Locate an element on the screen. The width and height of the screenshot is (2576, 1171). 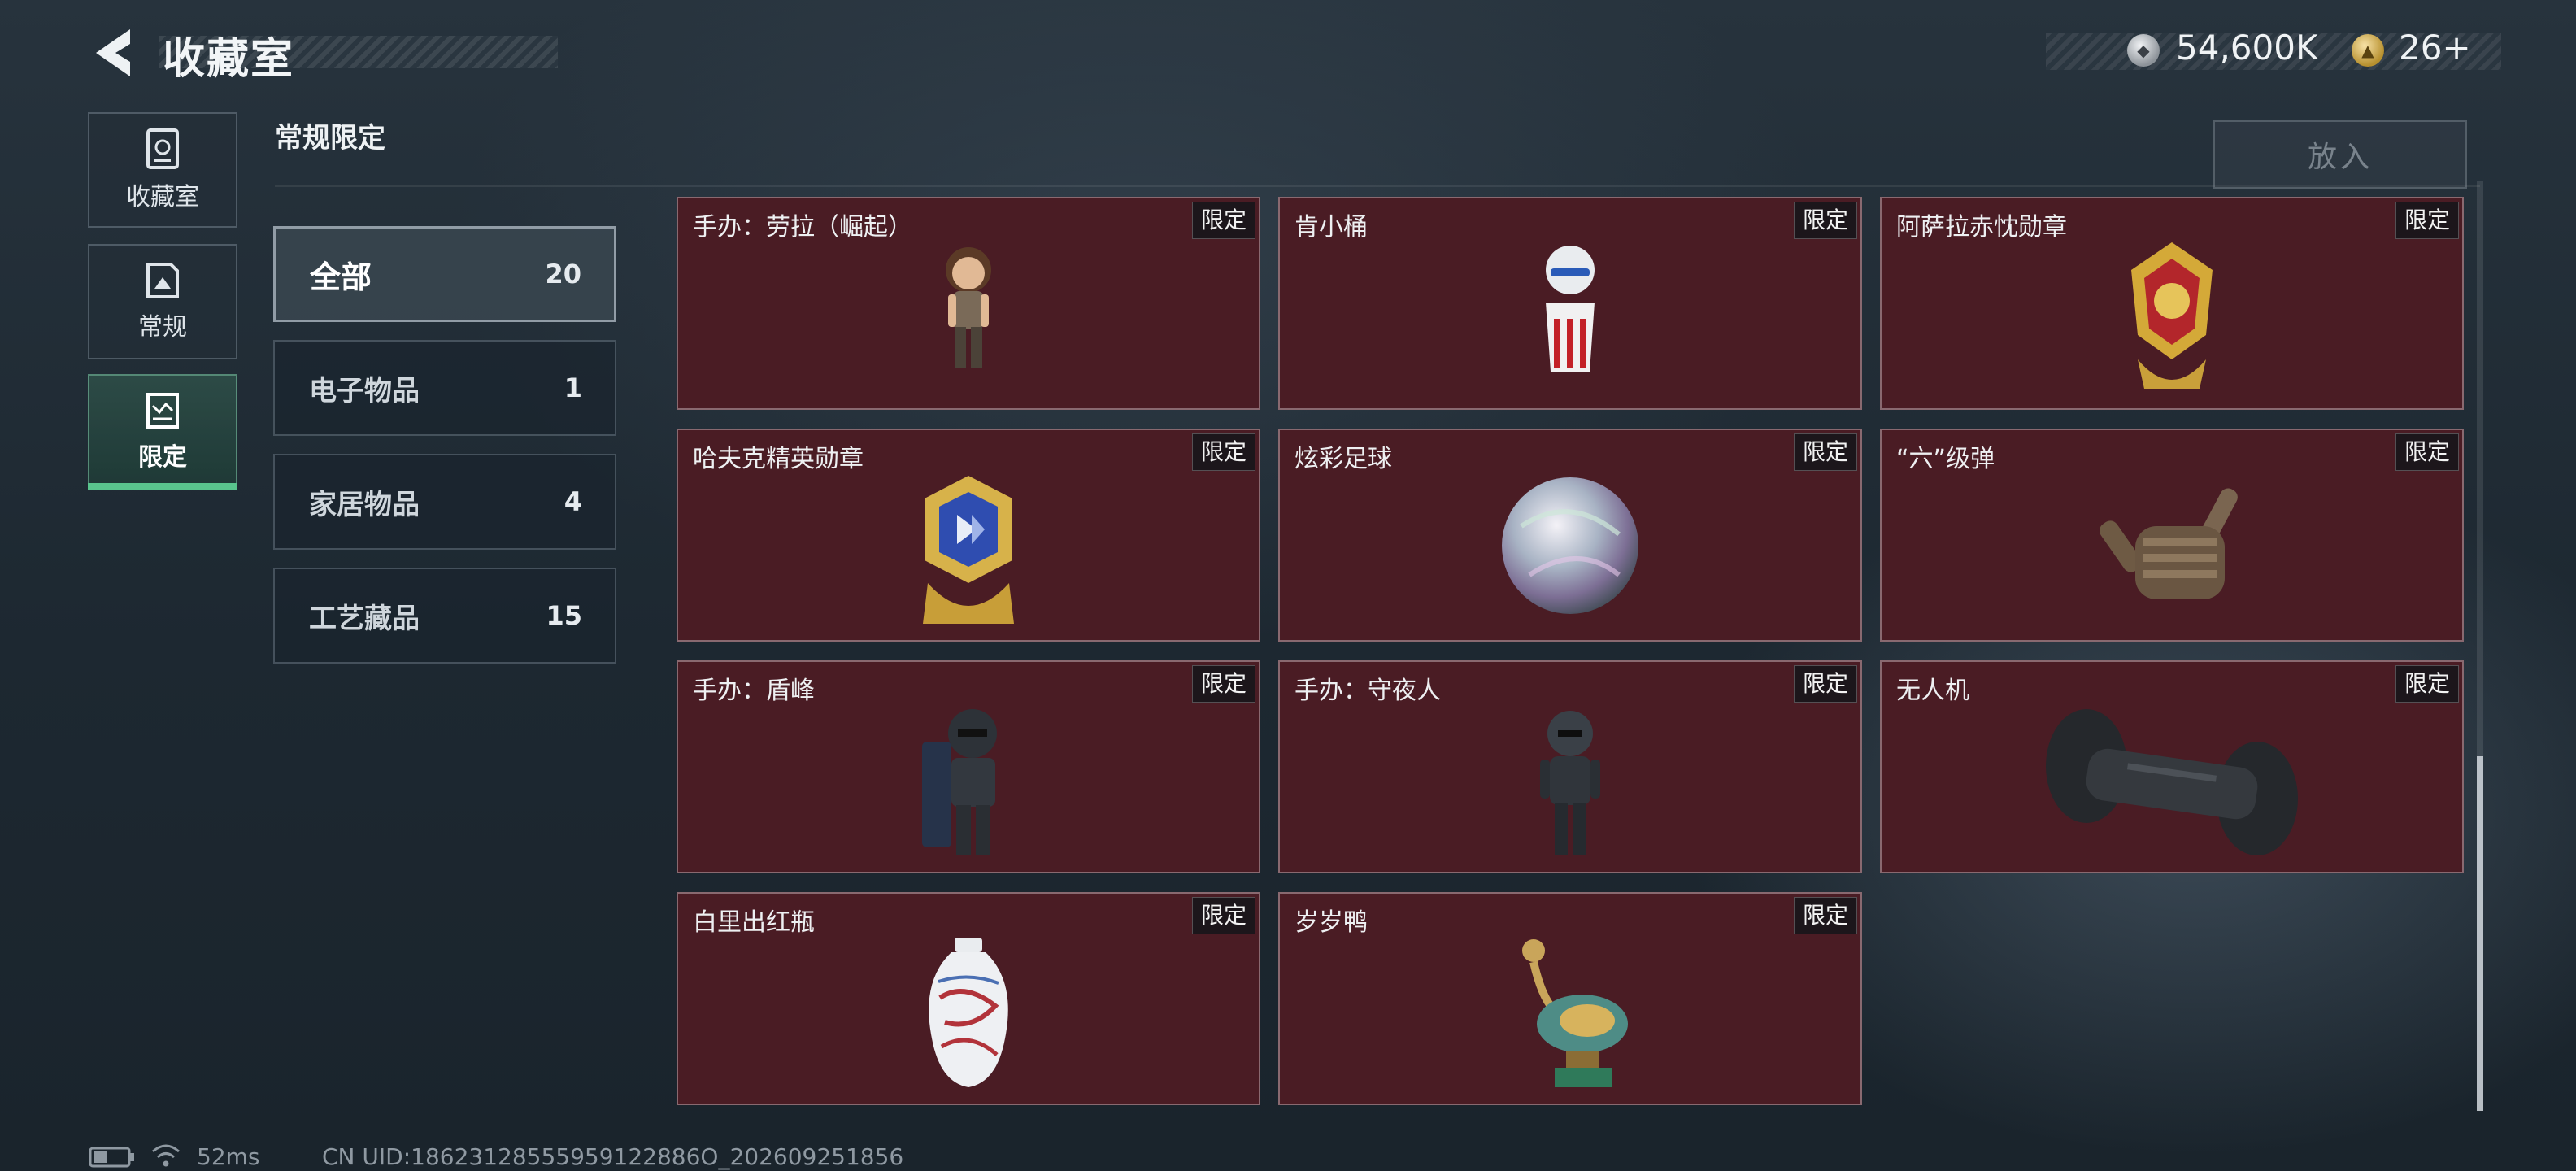
nav-label-collection-room: 收藏室 is located at coordinates (163, 197).